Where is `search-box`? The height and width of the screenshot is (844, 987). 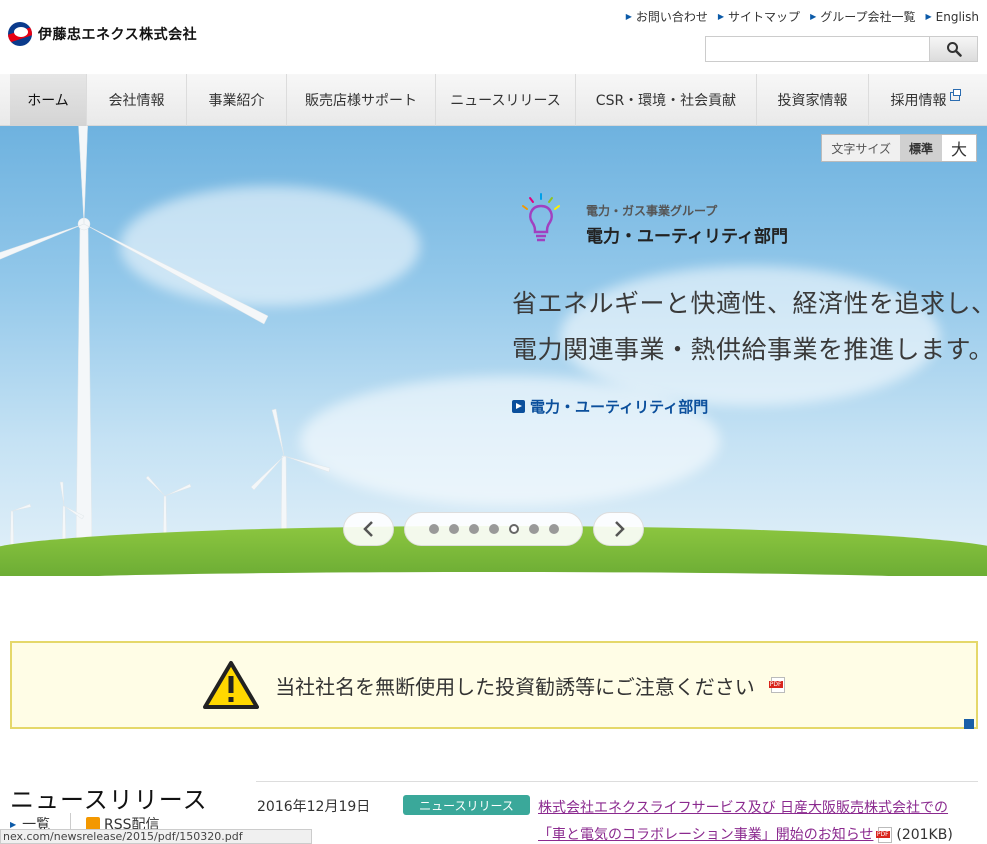
search-box is located at coordinates (841, 49).